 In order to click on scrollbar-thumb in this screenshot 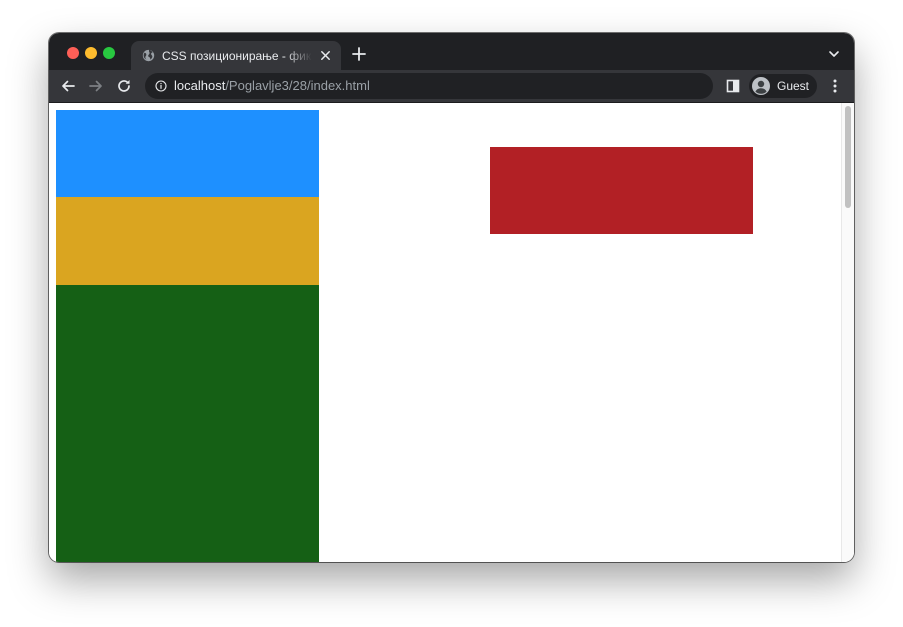, I will do `click(848, 157)`.